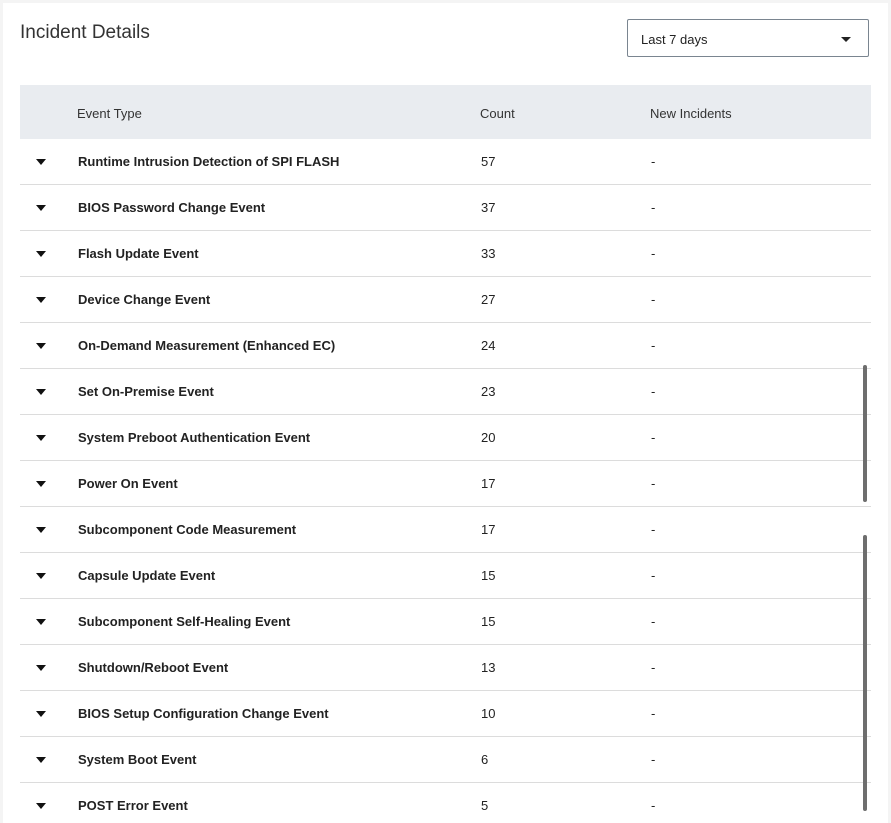 This screenshot has height=823, width=891. What do you see at coordinates (445, 208) in the screenshot?
I see `table-row: BIOS Password Change Event 37 -` at bounding box center [445, 208].